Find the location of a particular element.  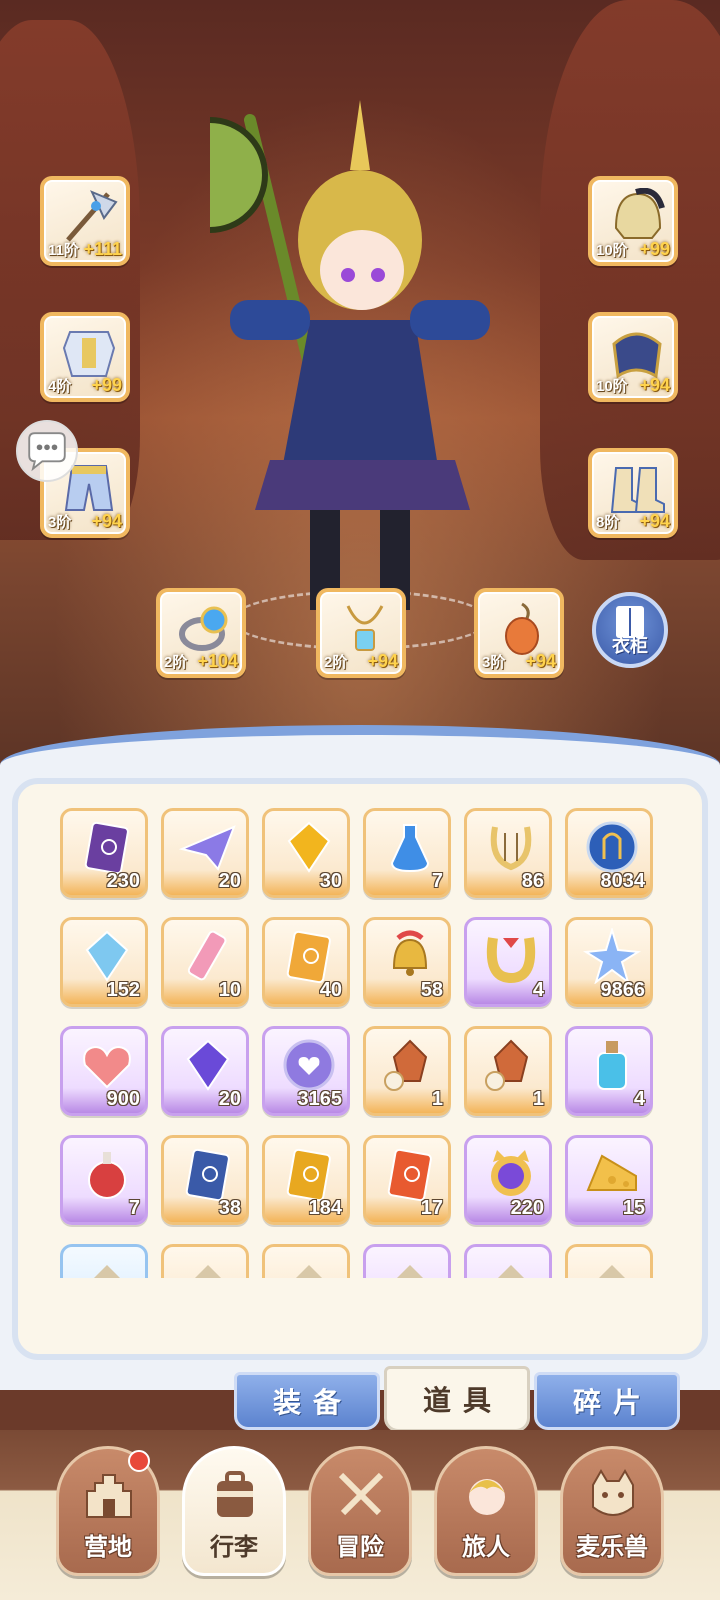

inventory-item: 184 is located at coordinates (306, 1180).